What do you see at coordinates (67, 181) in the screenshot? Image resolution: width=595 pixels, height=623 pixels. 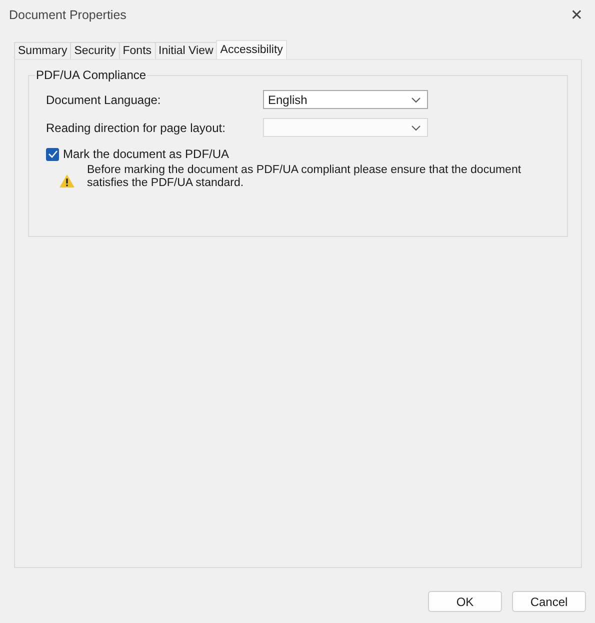 I see `warning-icon` at bounding box center [67, 181].